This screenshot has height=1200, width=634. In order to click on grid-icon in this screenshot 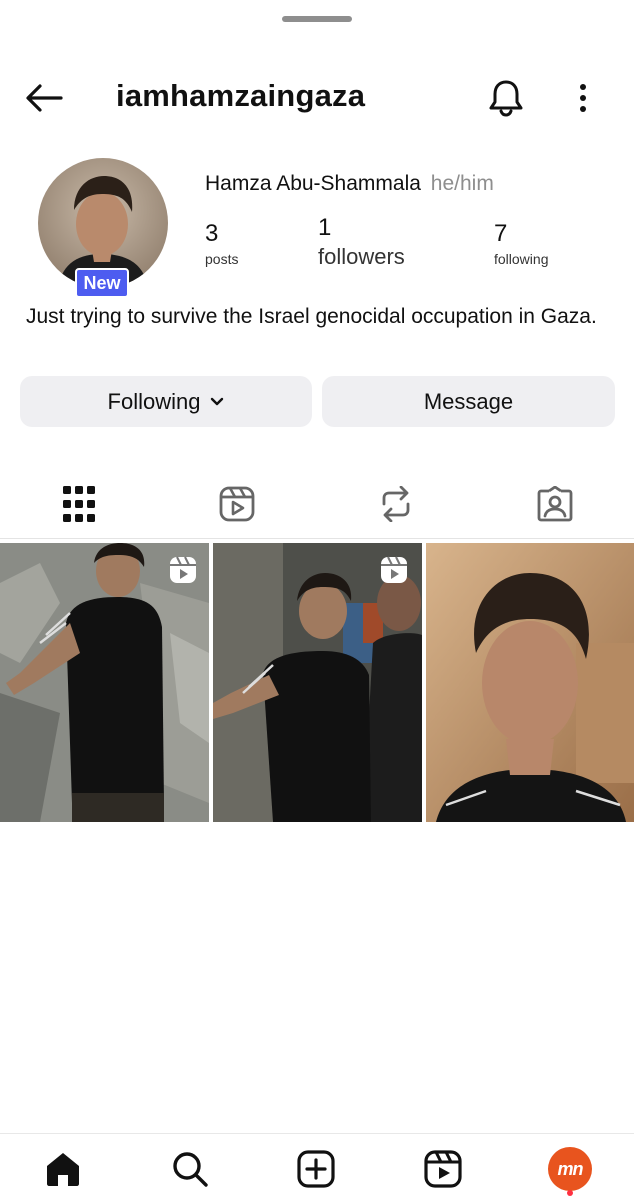, I will do `click(79, 504)`.